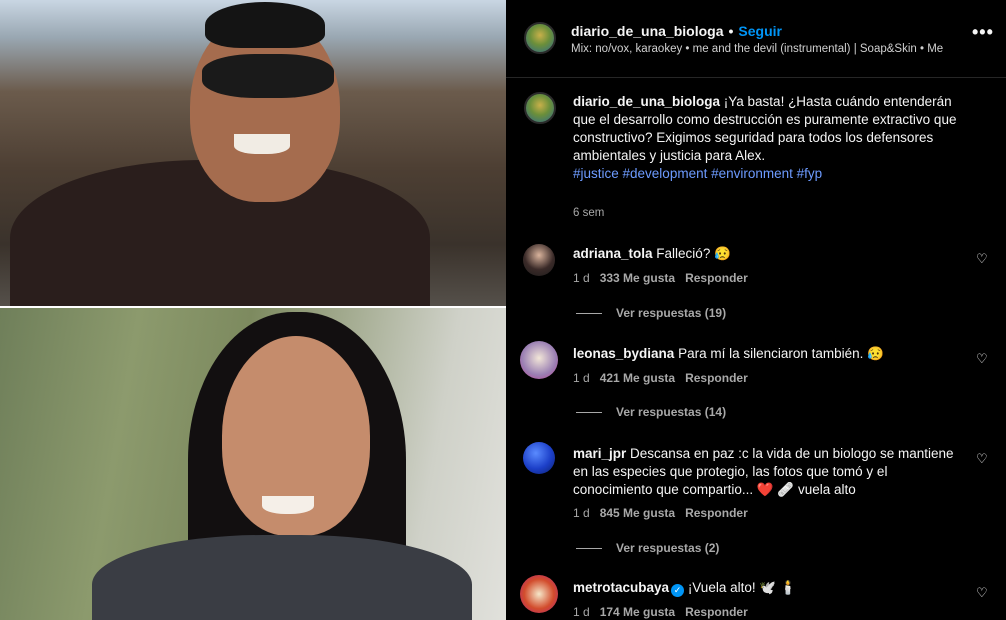 The width and height of the screenshot is (1006, 620). Describe the element at coordinates (637, 278) in the screenshot. I see `comment-likes: 333 Me gusta` at that location.